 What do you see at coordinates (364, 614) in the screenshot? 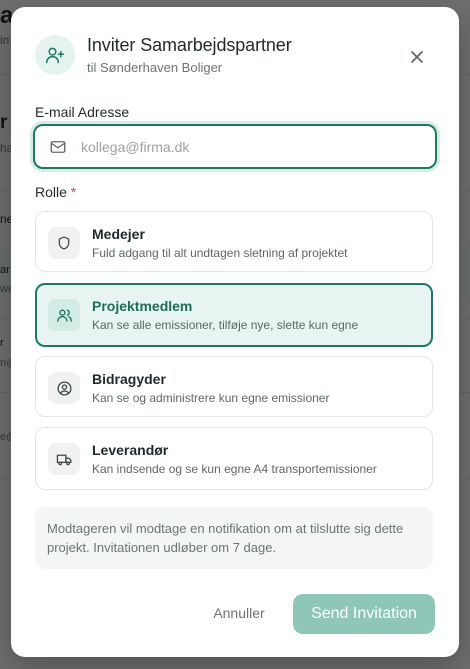
I see `send-invitation-button: Send Invitation` at bounding box center [364, 614].